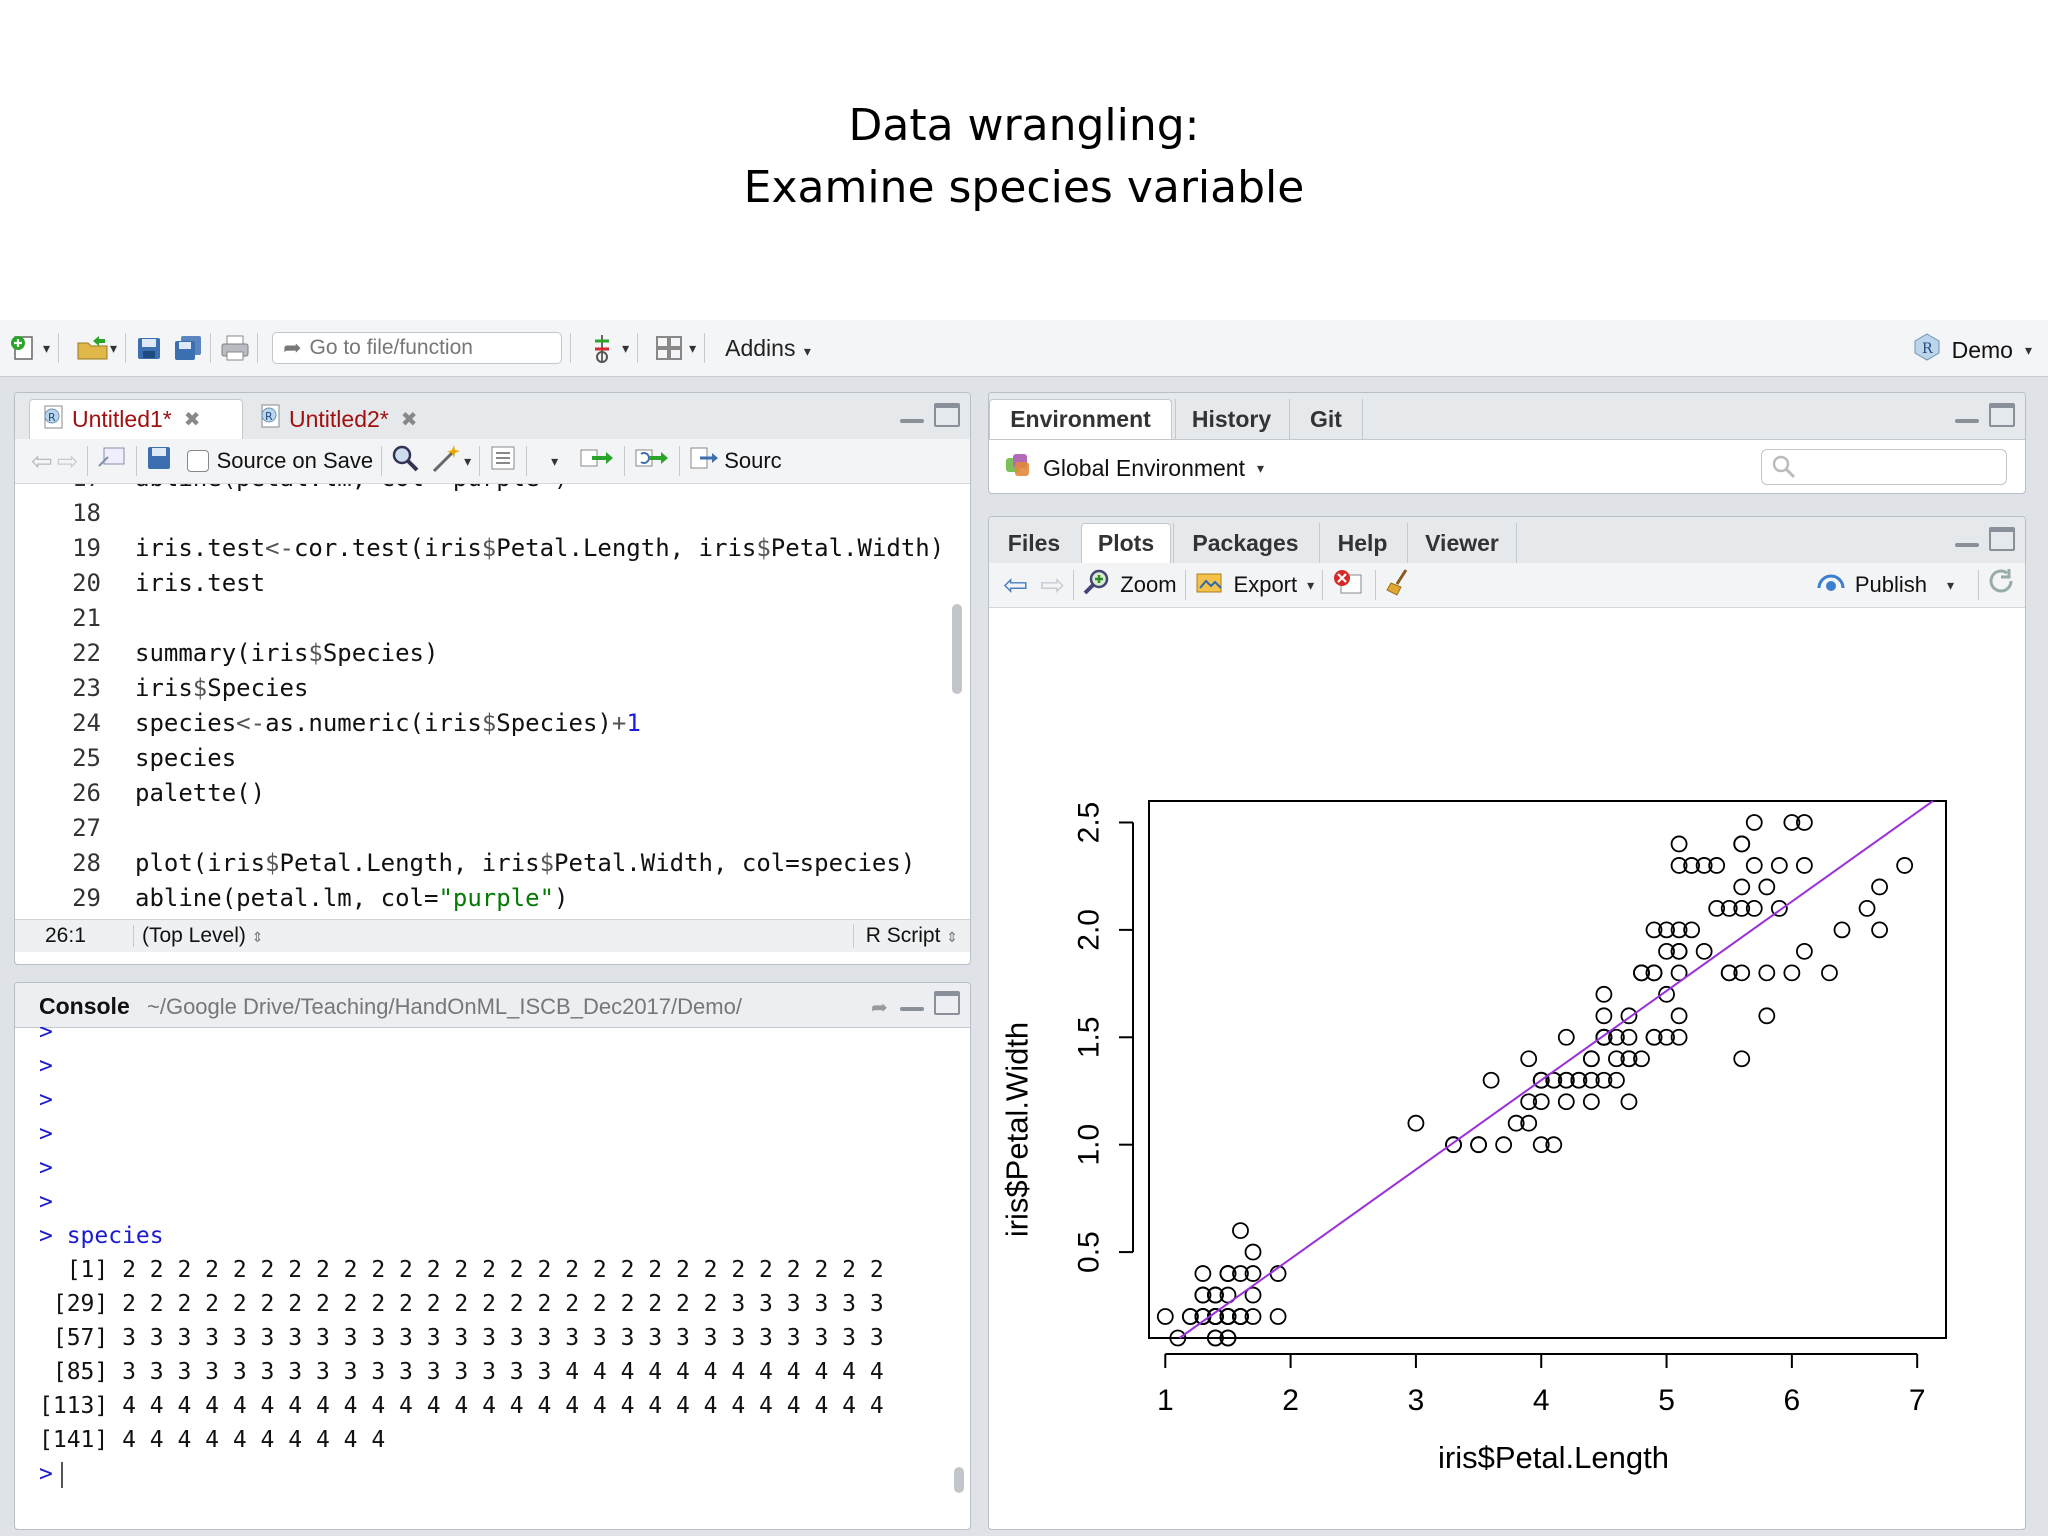 This screenshot has width=2048, height=1536. I want to click on code-line: 20 iris.test, so click(492, 583).